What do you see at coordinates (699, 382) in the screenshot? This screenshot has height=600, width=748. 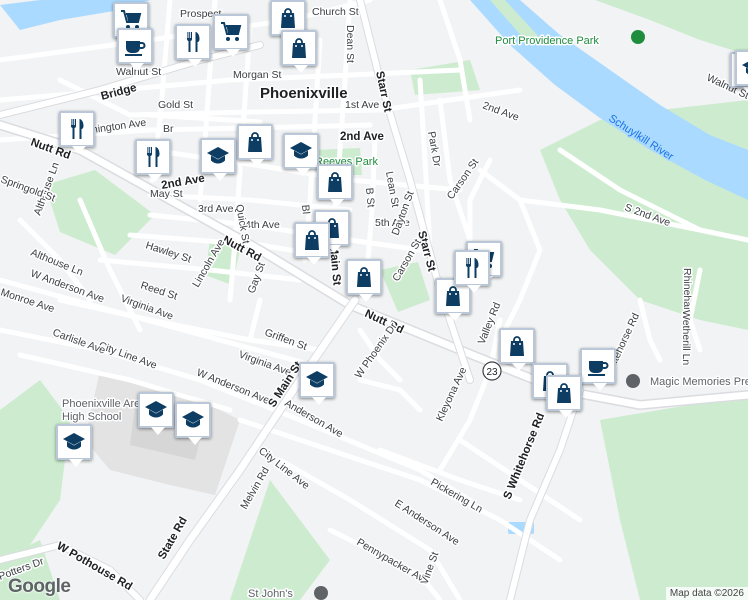 I see `poi-label-magic-memories-1: Magic Memories Preschool and C` at bounding box center [699, 382].